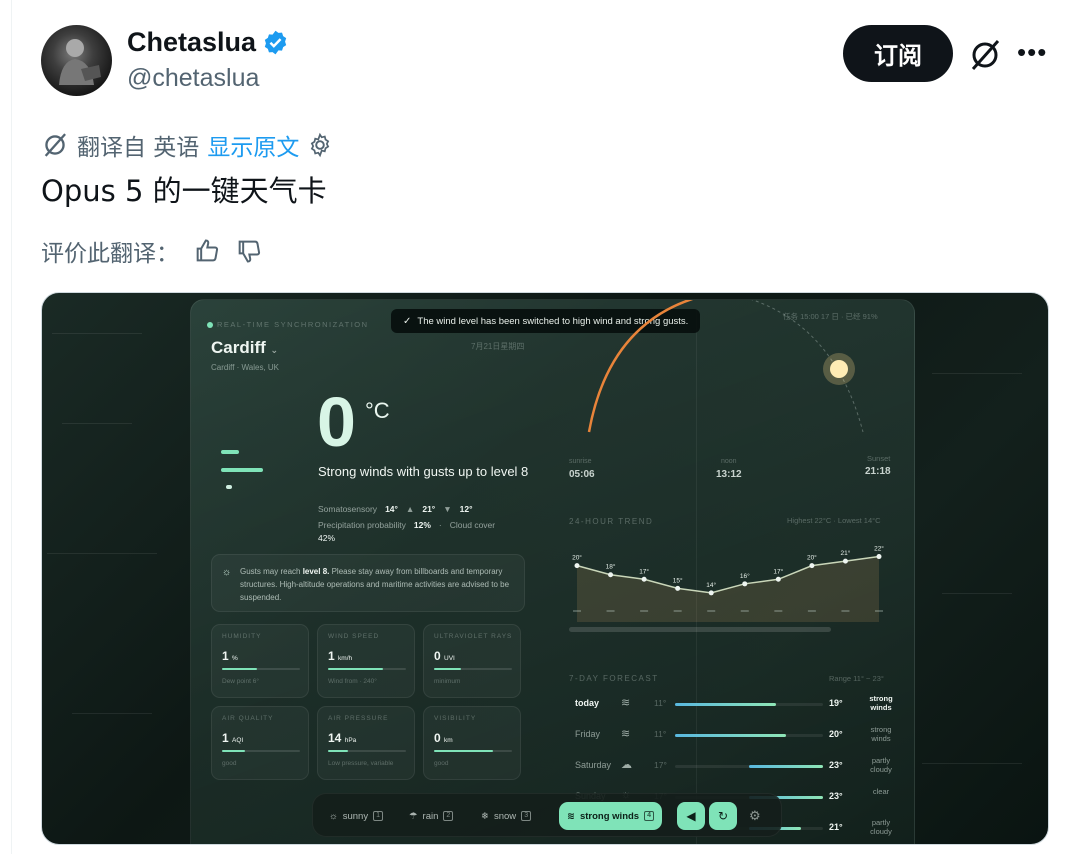 The width and height of the screenshot is (1080, 854). I want to click on metric-sub: Dew point 6°, so click(240, 681).